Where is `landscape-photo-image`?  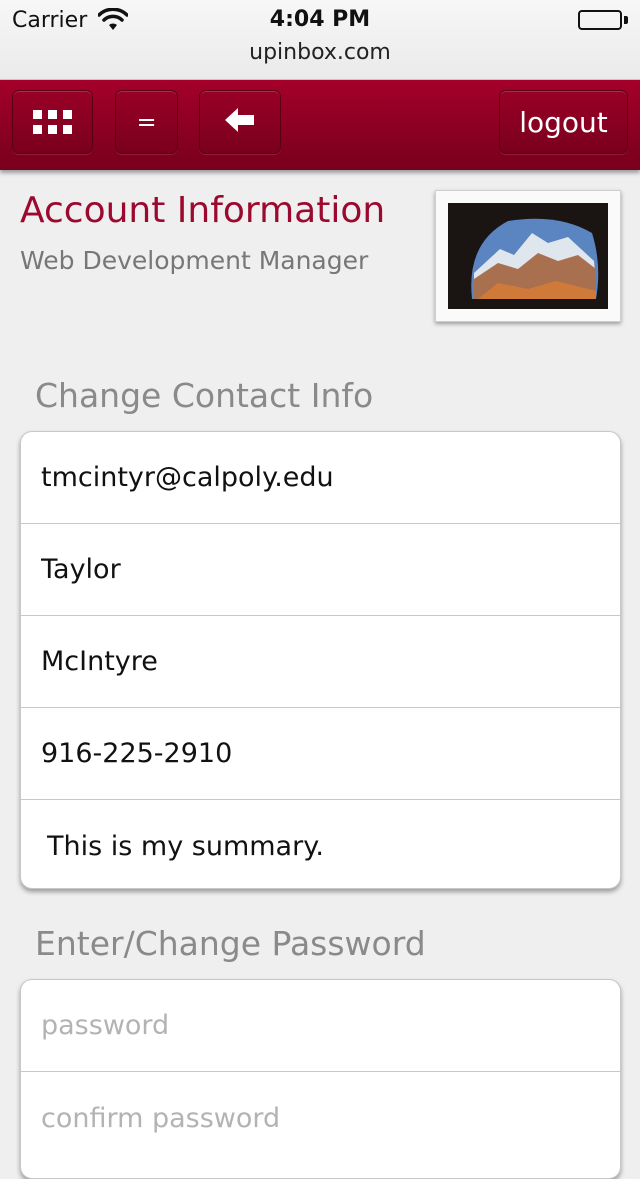
landscape-photo-image is located at coordinates (528, 256).